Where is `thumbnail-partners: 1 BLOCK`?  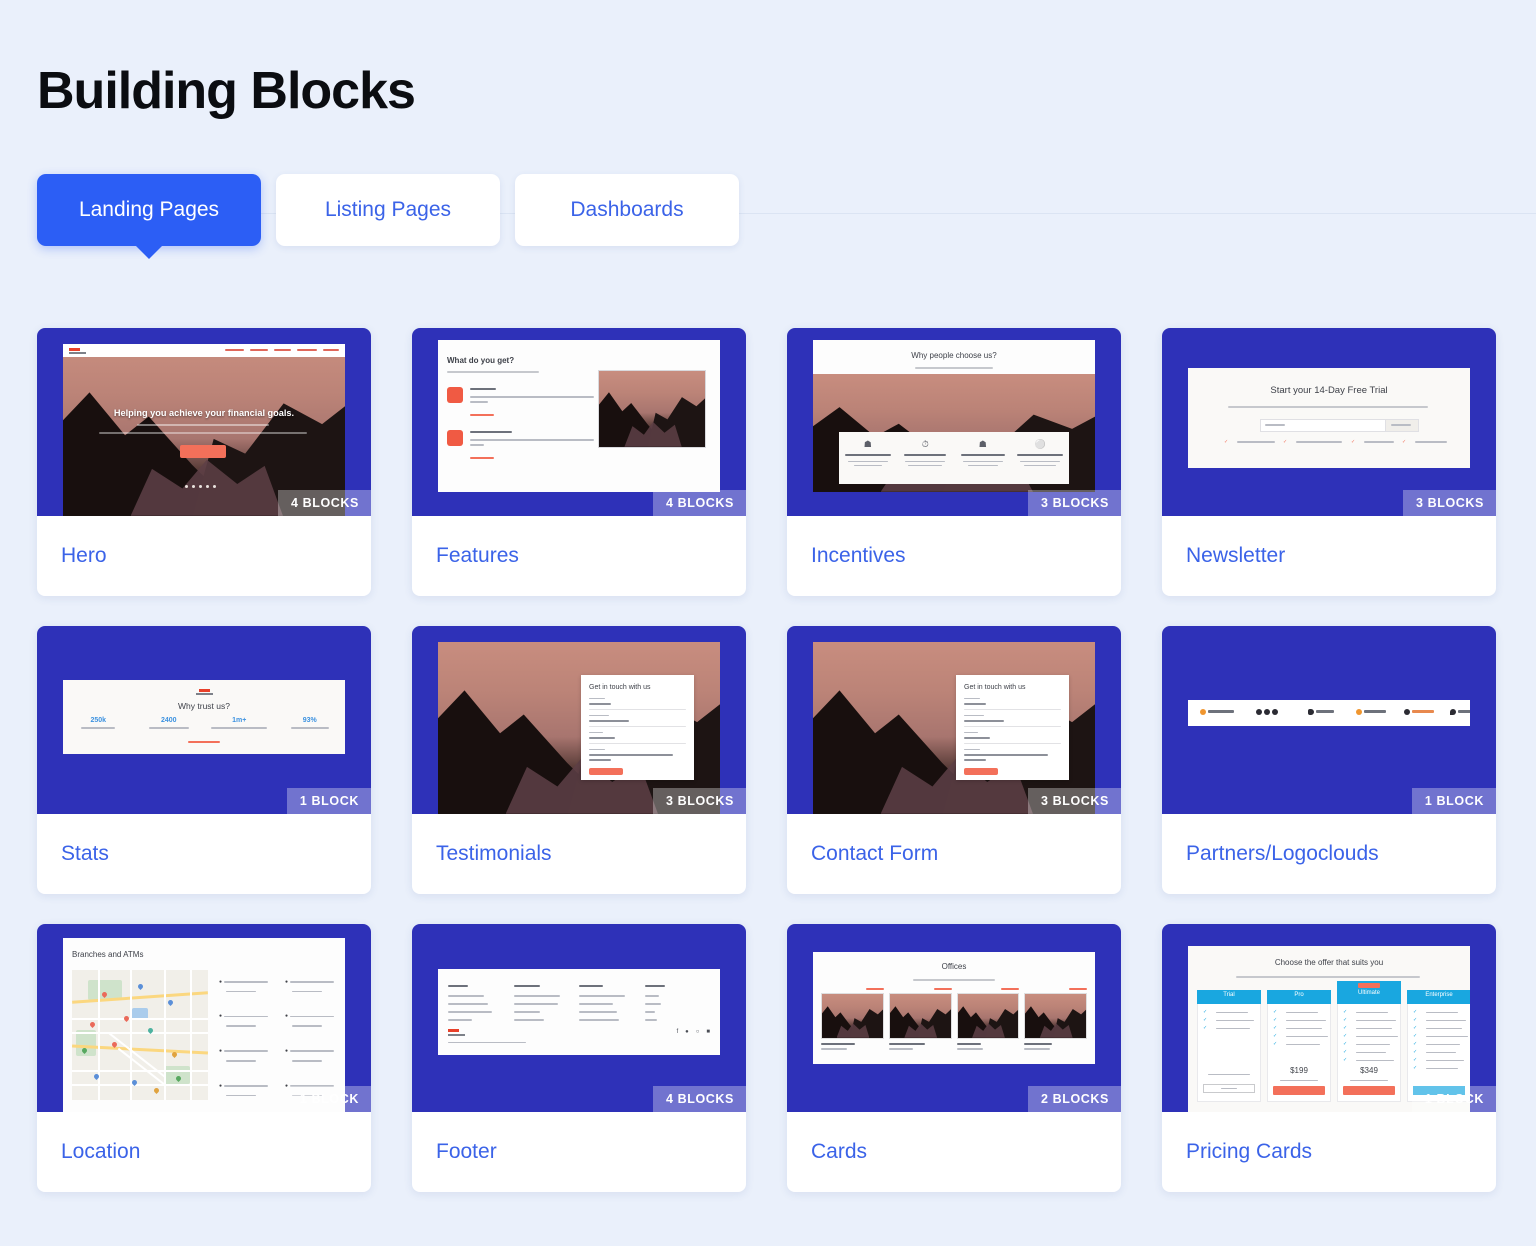 thumbnail-partners: 1 BLOCK is located at coordinates (1329, 719).